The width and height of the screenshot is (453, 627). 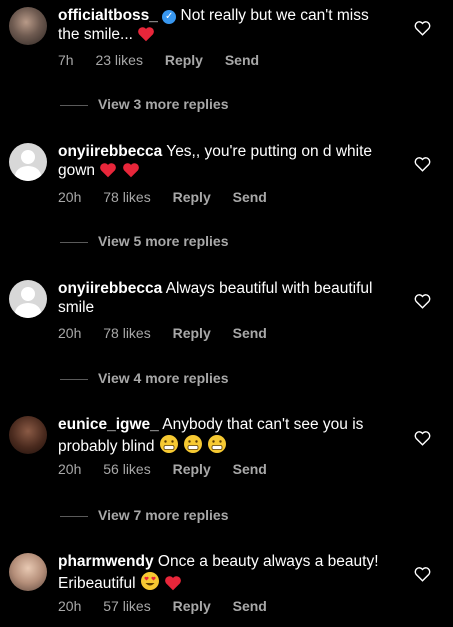 What do you see at coordinates (163, 241) in the screenshot?
I see `view-replies-label: View 5 more replies` at bounding box center [163, 241].